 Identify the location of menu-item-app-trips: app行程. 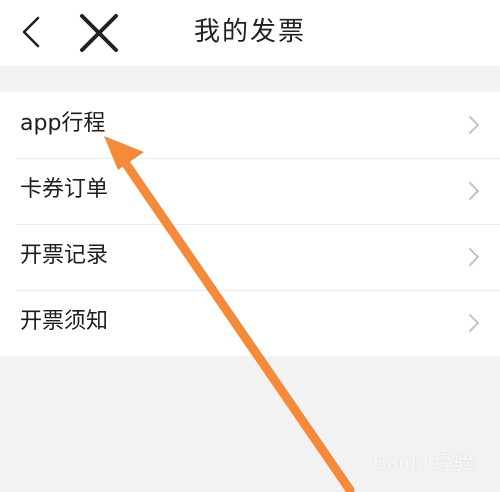
(250, 125).